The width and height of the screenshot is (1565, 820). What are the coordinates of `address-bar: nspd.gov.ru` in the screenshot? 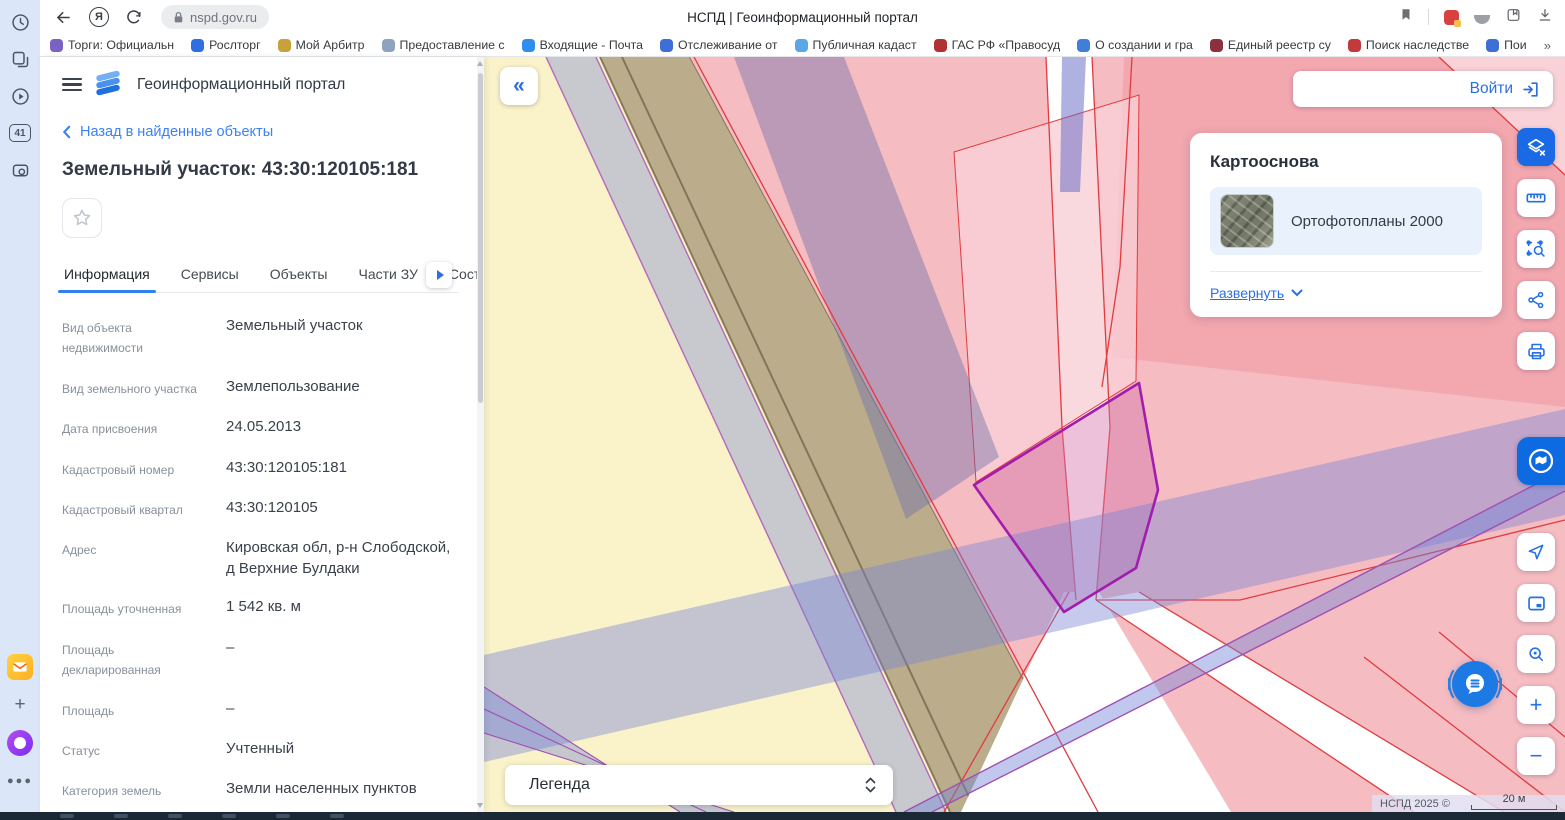 It's located at (215, 17).